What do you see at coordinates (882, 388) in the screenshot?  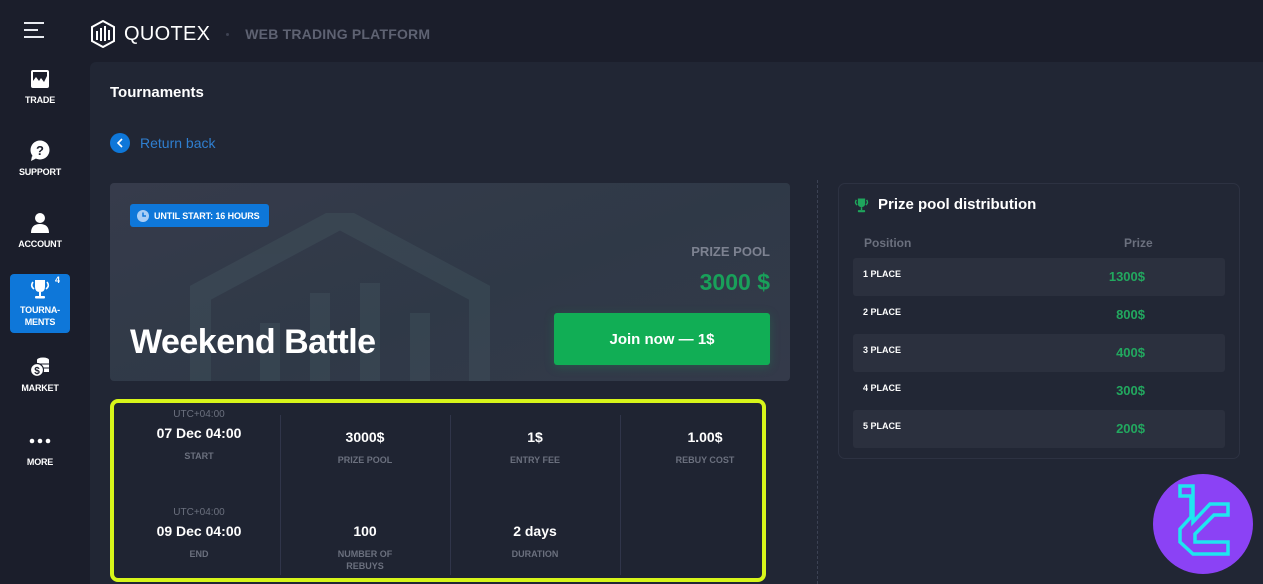 I see `place-label: 4 PLACE` at bounding box center [882, 388].